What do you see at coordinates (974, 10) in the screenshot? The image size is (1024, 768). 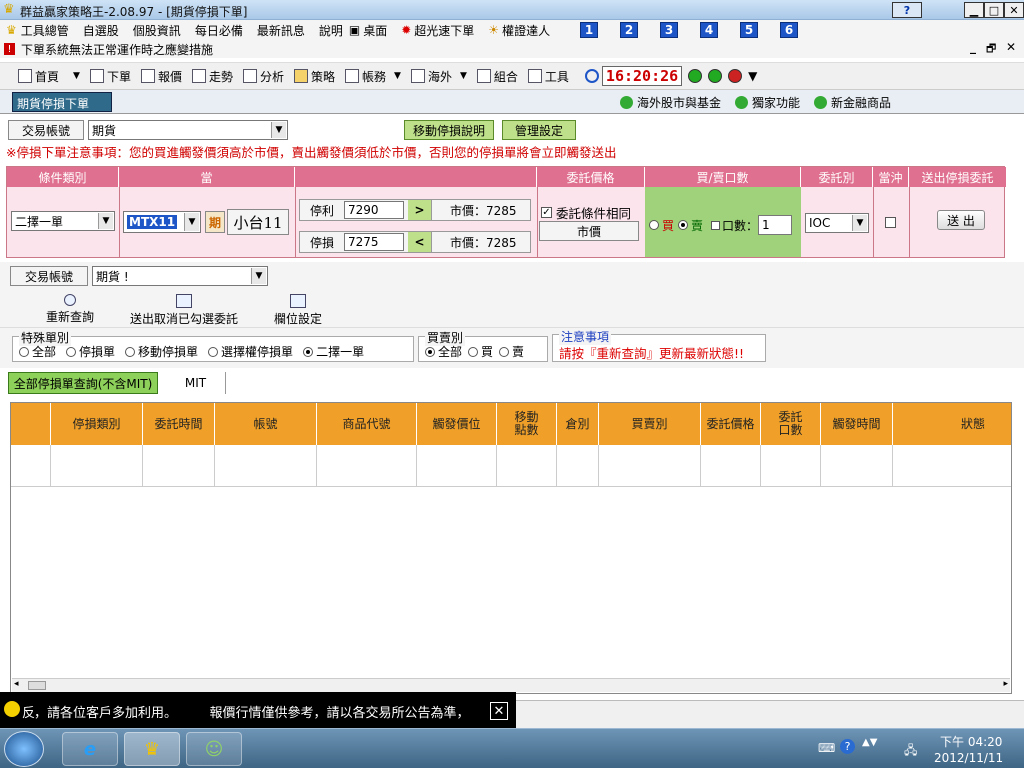 I see `minimize-button: ▁` at bounding box center [974, 10].